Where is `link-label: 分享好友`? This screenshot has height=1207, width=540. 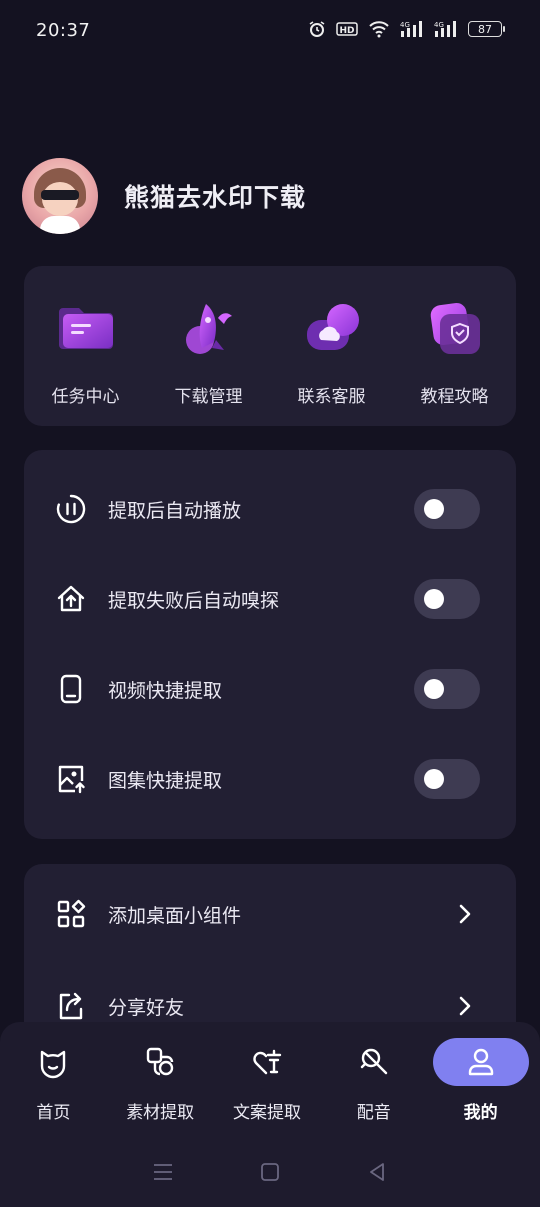
link-label: 分享好友 is located at coordinates (146, 1007).